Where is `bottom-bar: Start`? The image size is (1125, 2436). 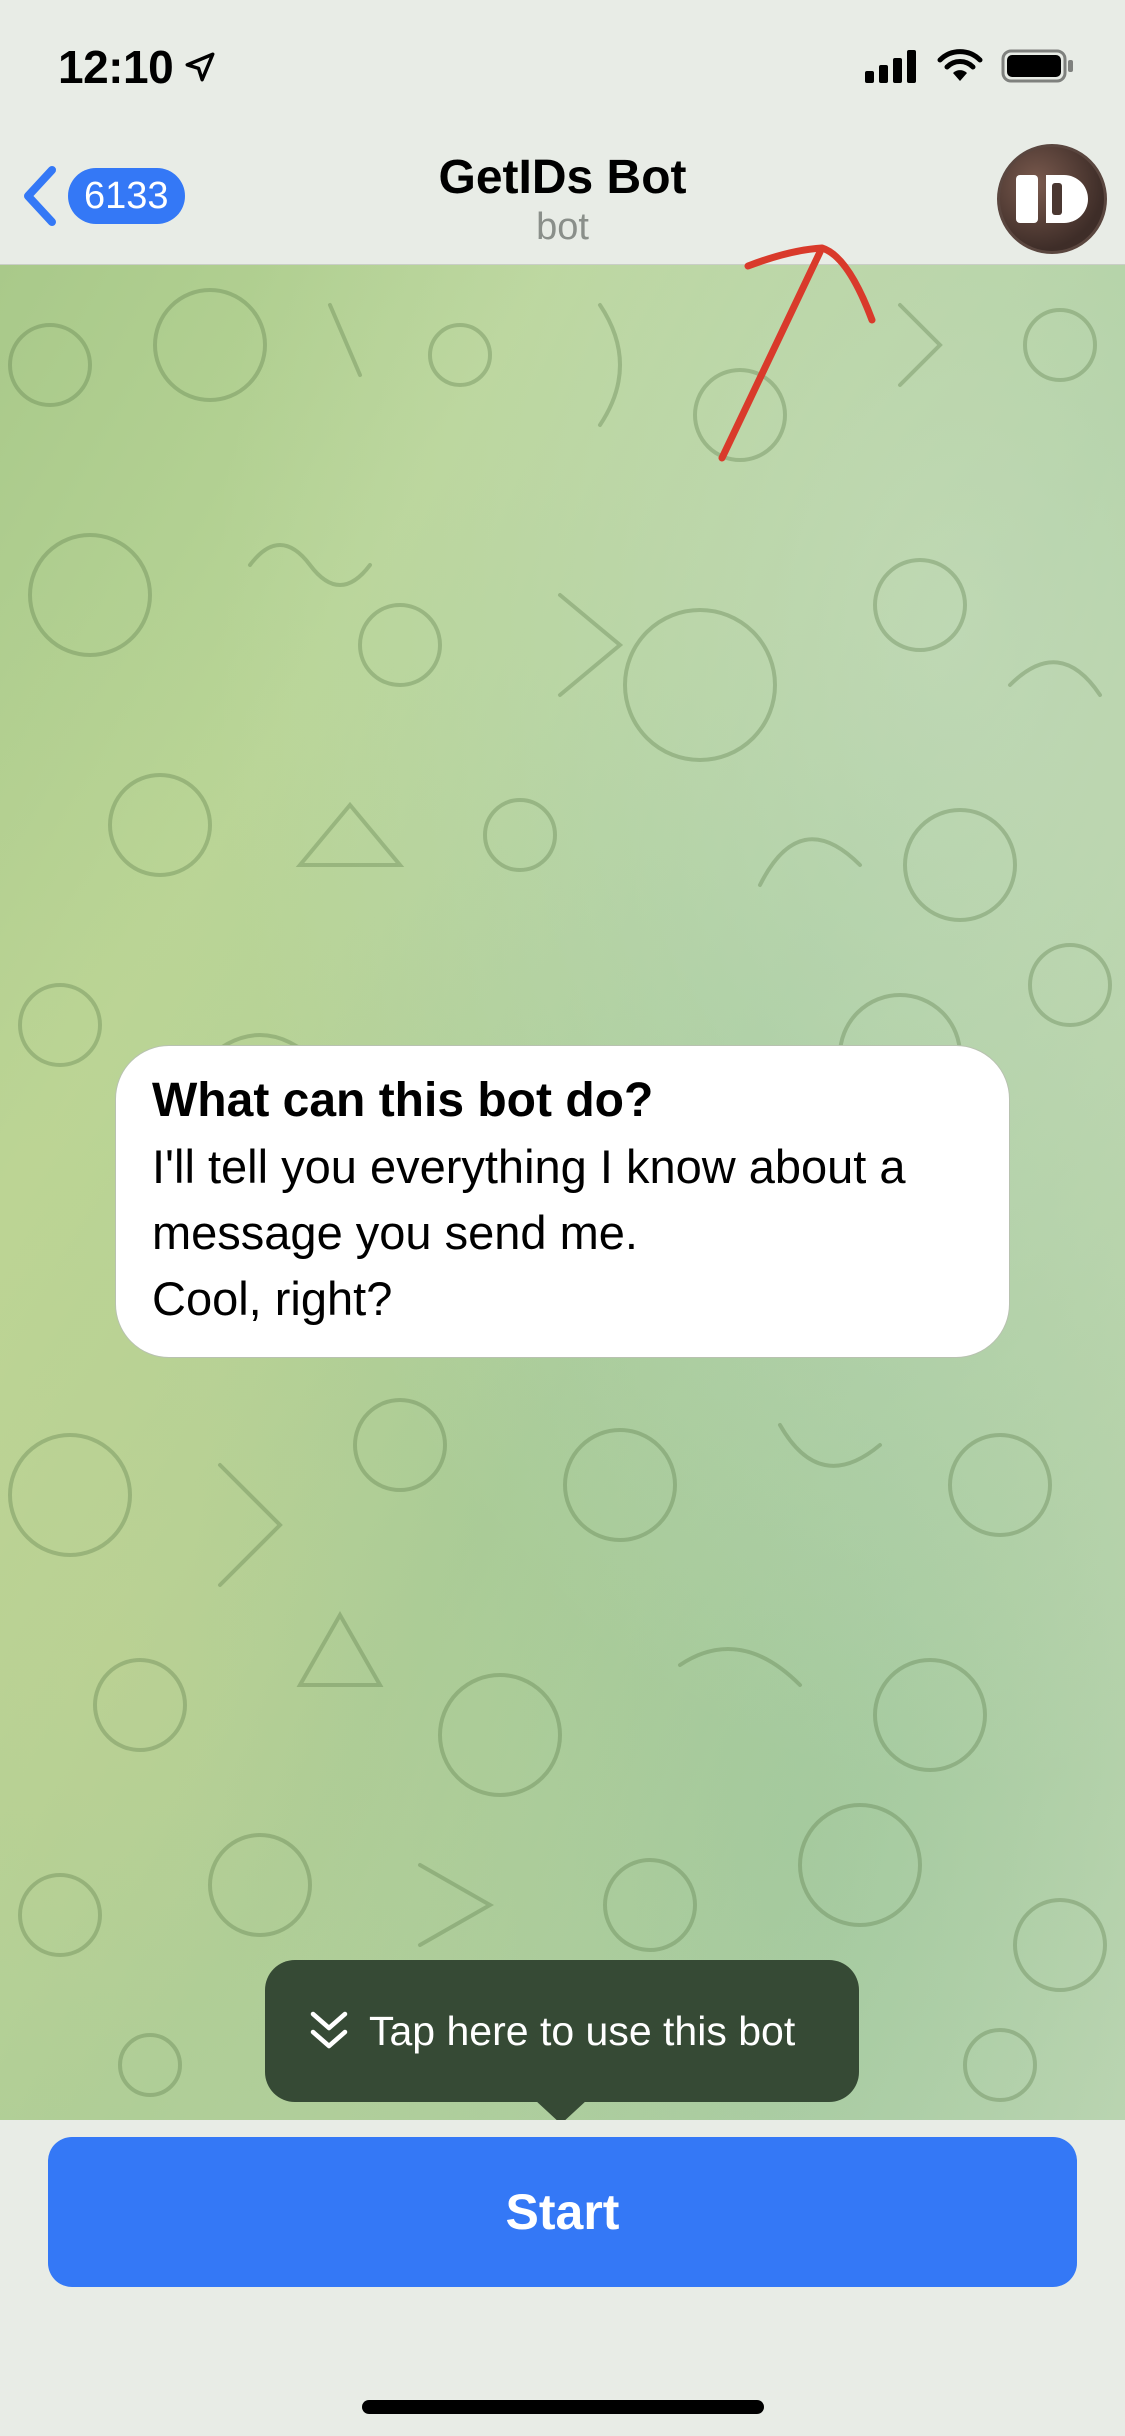
bottom-bar: Start is located at coordinates (562, 2278).